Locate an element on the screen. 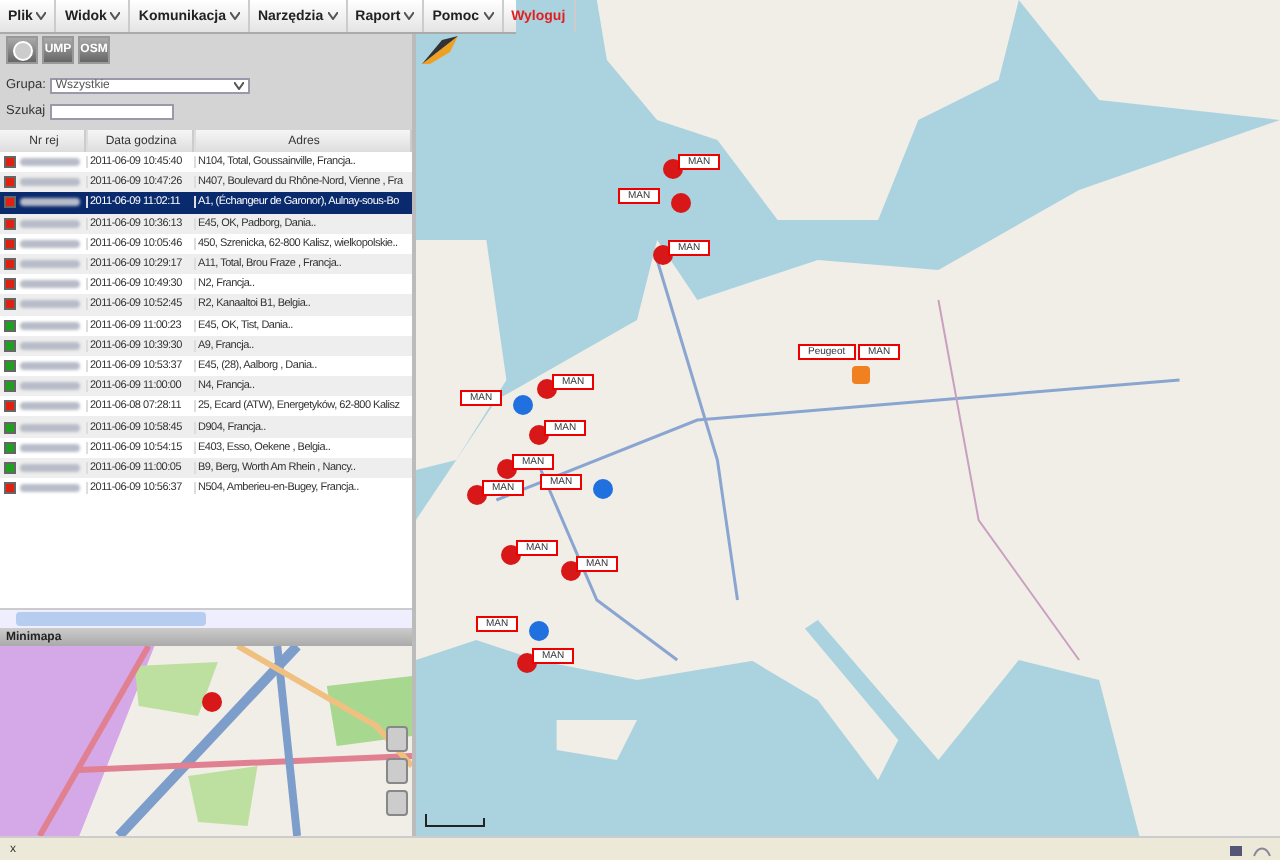  globe-button is located at coordinates (22, 50).